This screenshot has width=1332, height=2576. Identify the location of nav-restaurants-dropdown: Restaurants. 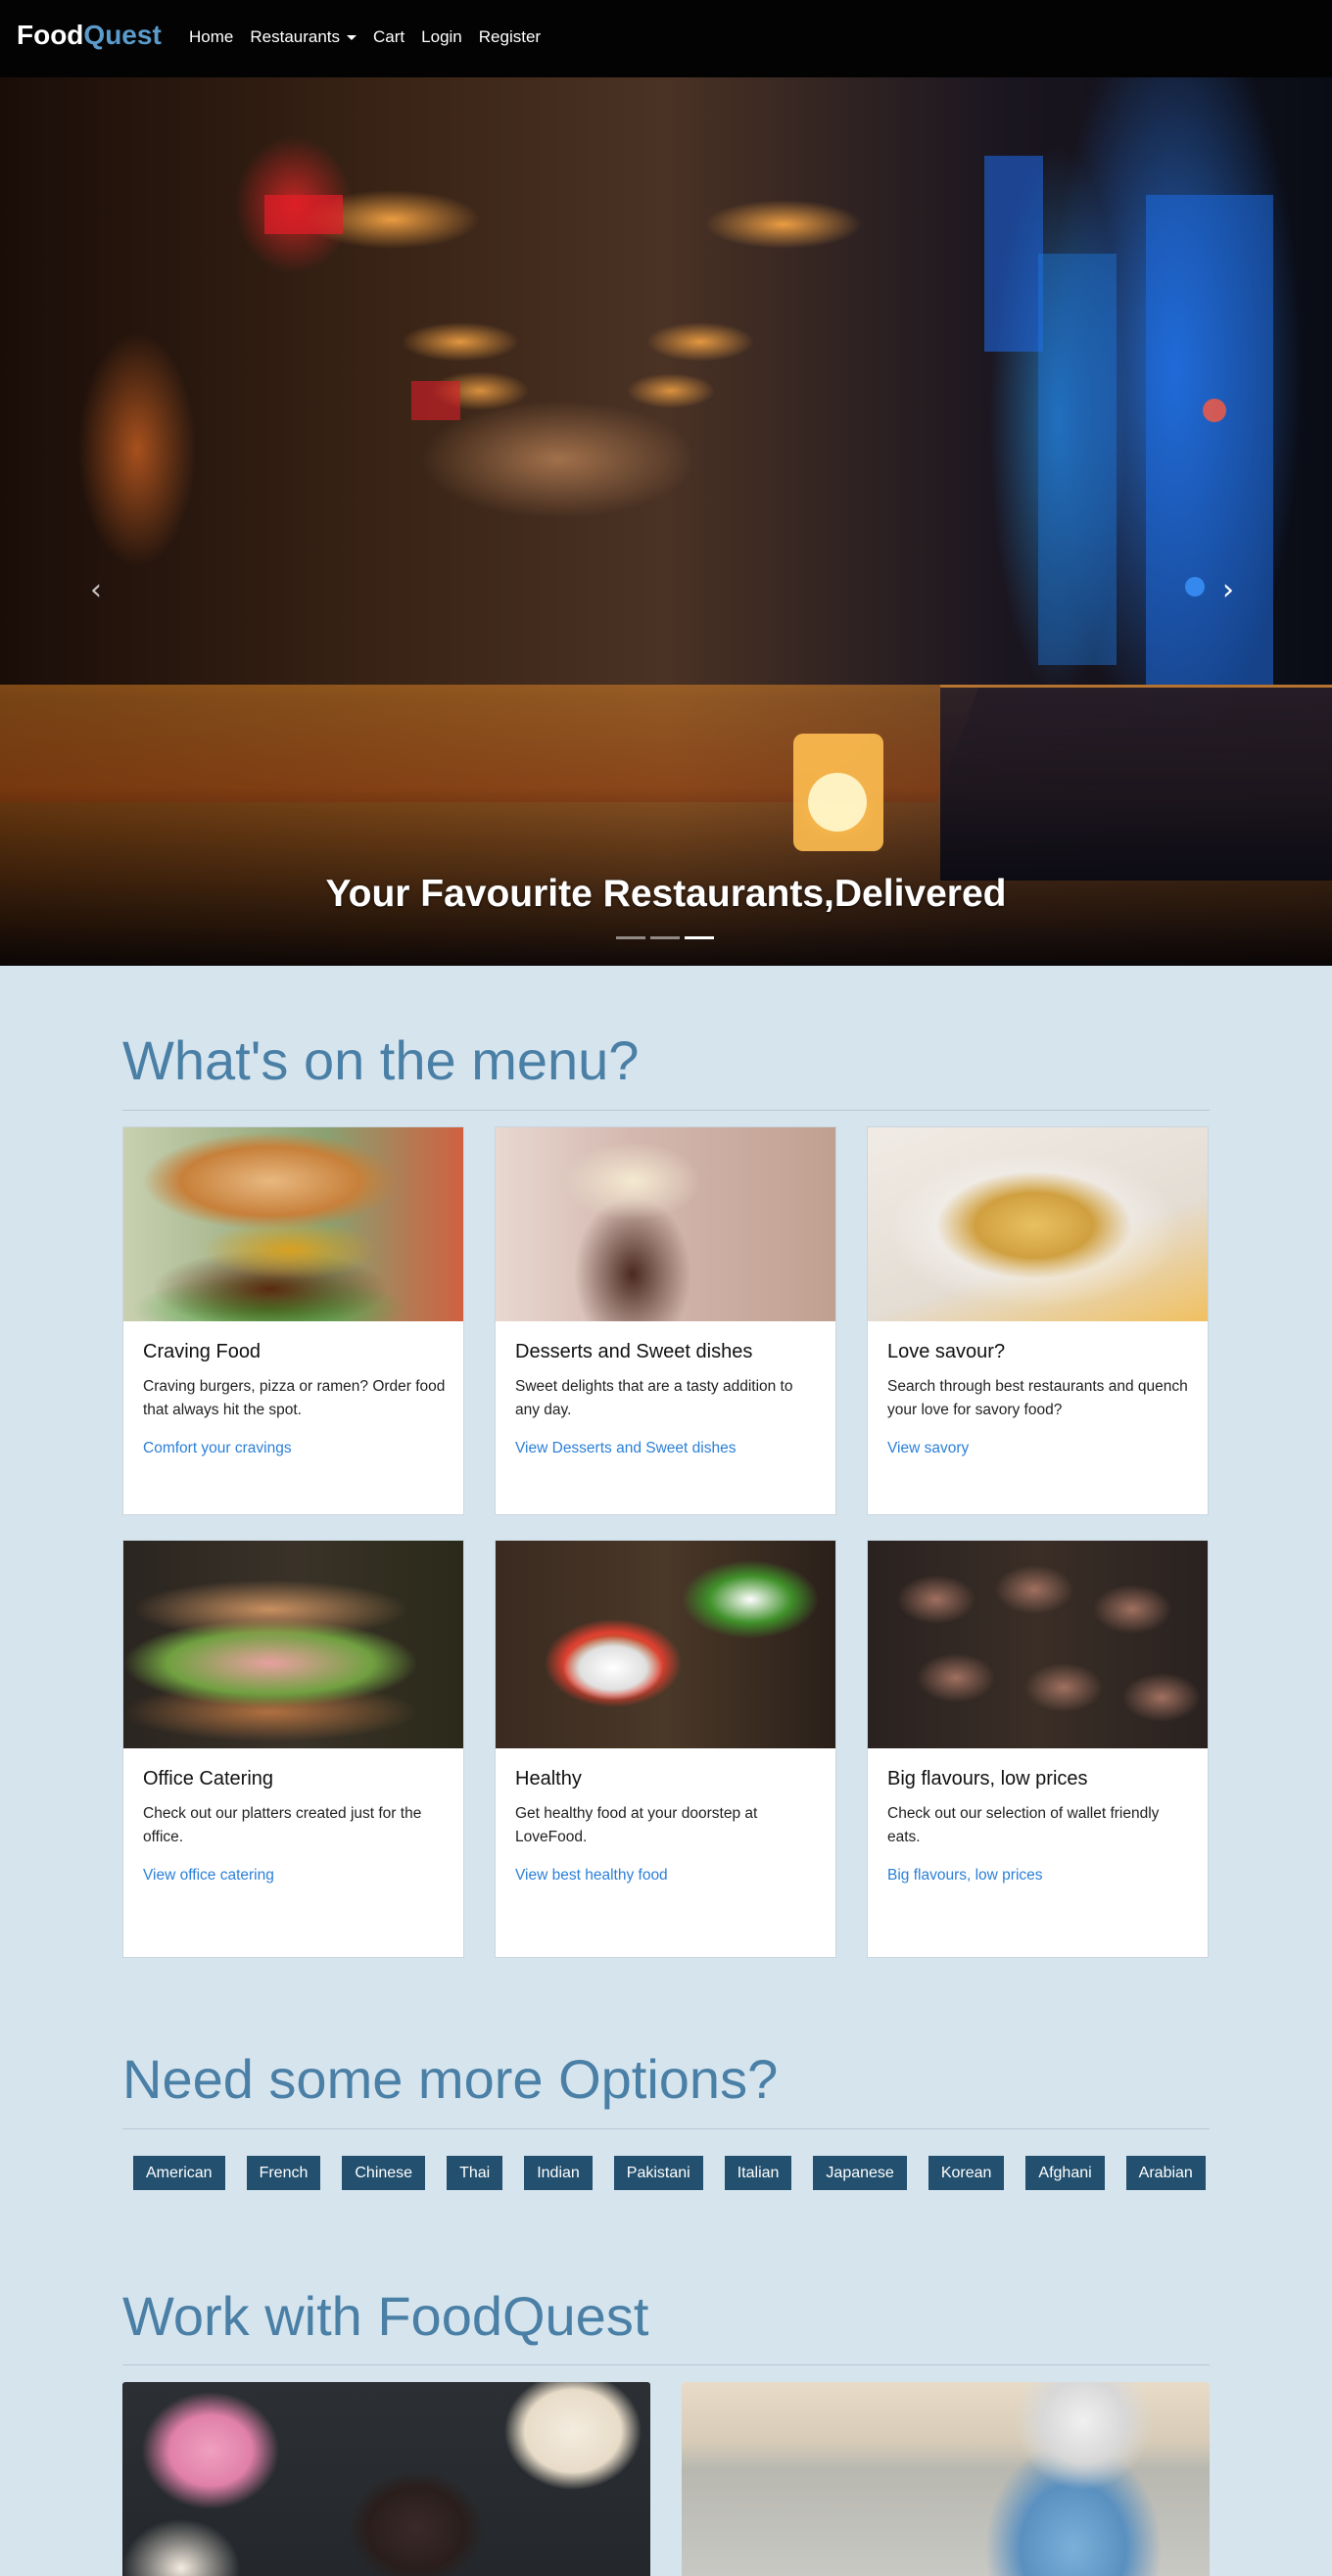
(304, 37).